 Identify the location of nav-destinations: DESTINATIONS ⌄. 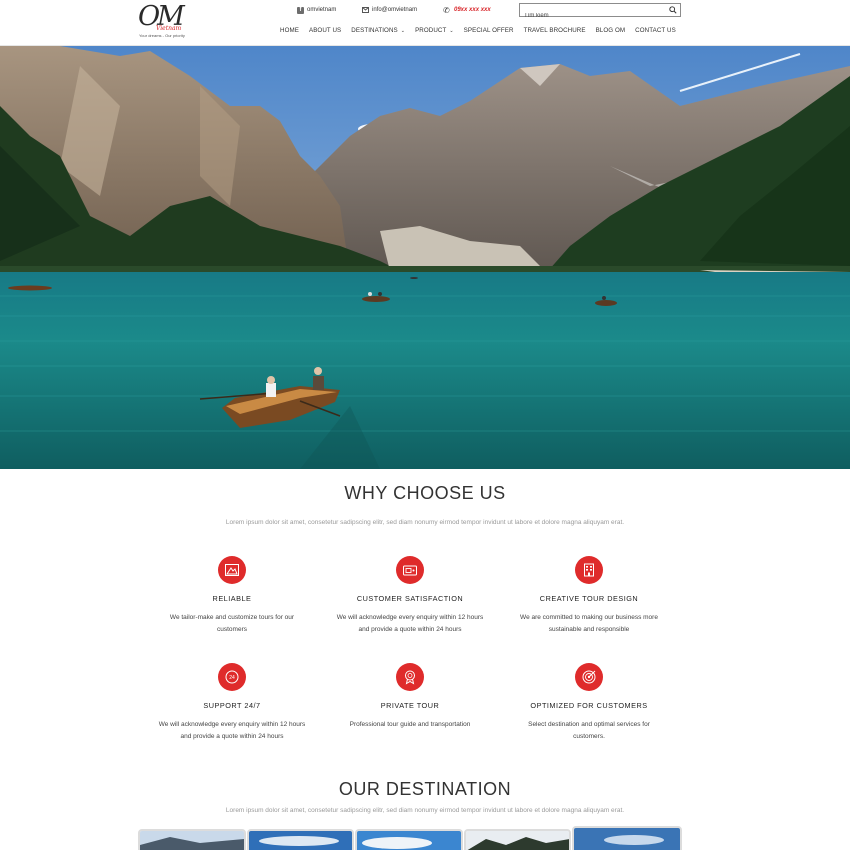
(378, 30).